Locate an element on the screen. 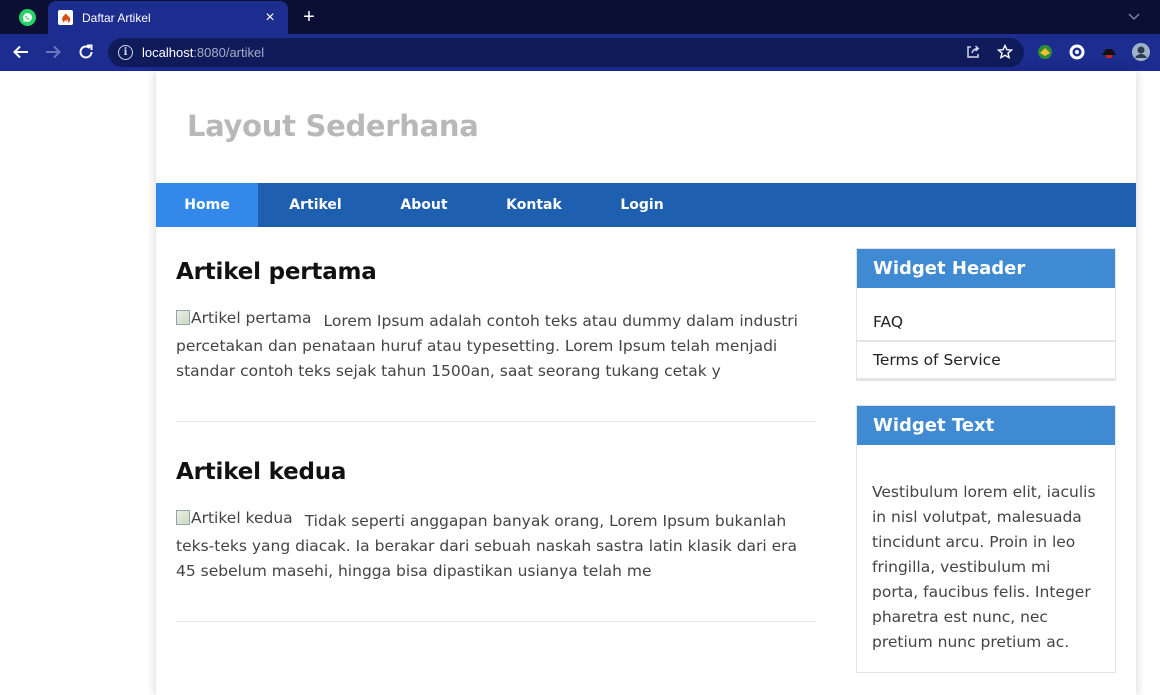 The width and height of the screenshot is (1160, 695). browser-toolbar: i localhost:8080/artikel is located at coordinates (580, 52).